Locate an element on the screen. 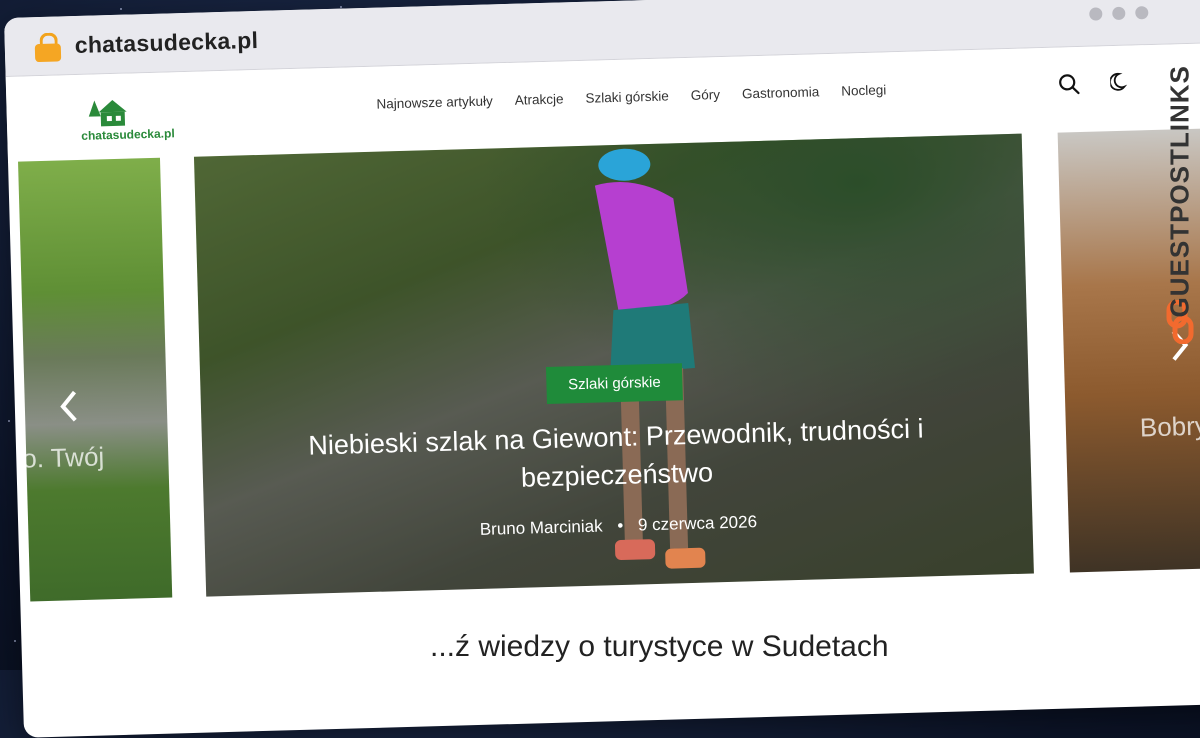  slide-prev: o. Twój is located at coordinates (95, 379).